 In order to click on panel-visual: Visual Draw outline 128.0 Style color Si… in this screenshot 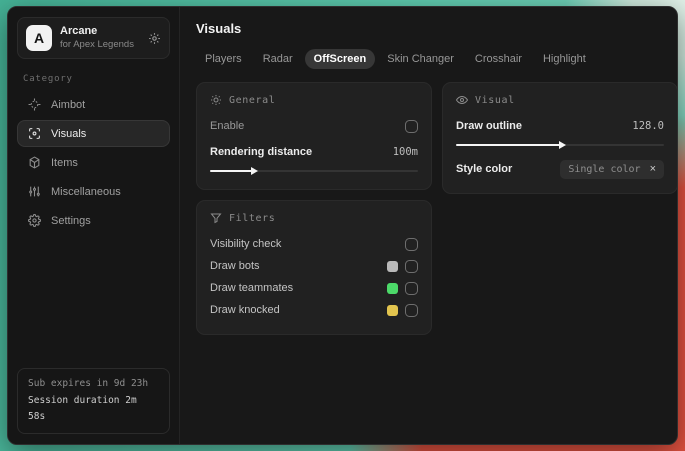, I will do `click(559, 138)`.